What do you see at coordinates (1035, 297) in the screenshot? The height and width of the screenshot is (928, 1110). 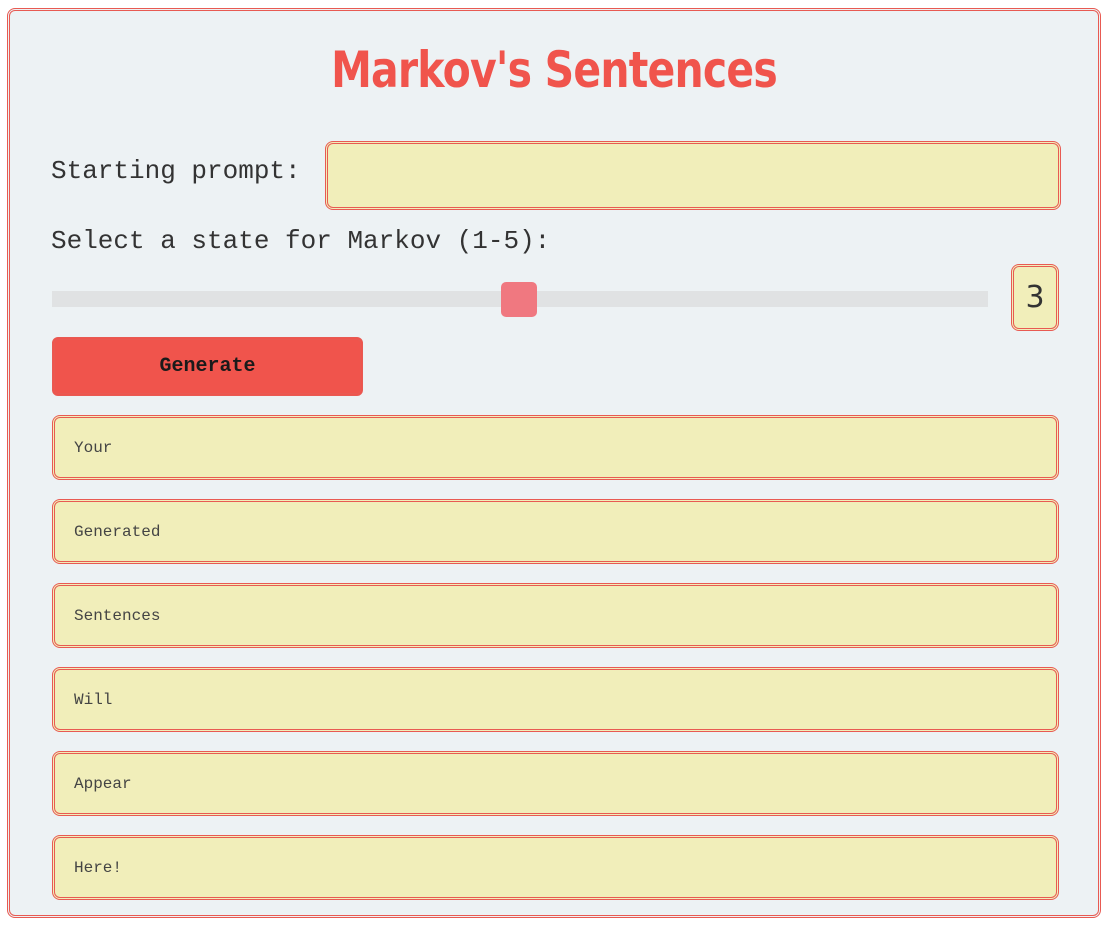 I see `state-value-display: 3` at bounding box center [1035, 297].